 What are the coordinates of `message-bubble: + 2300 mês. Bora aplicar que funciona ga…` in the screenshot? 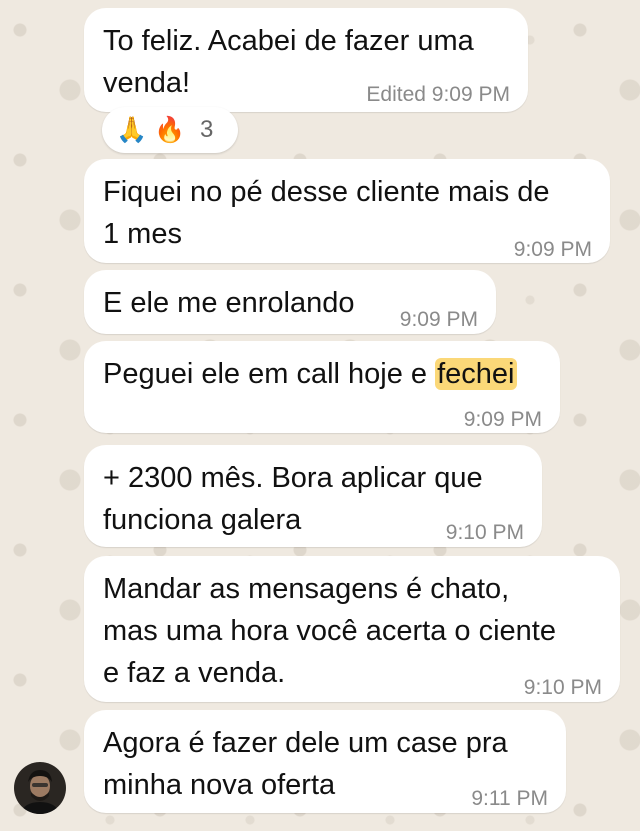 It's located at (313, 496).